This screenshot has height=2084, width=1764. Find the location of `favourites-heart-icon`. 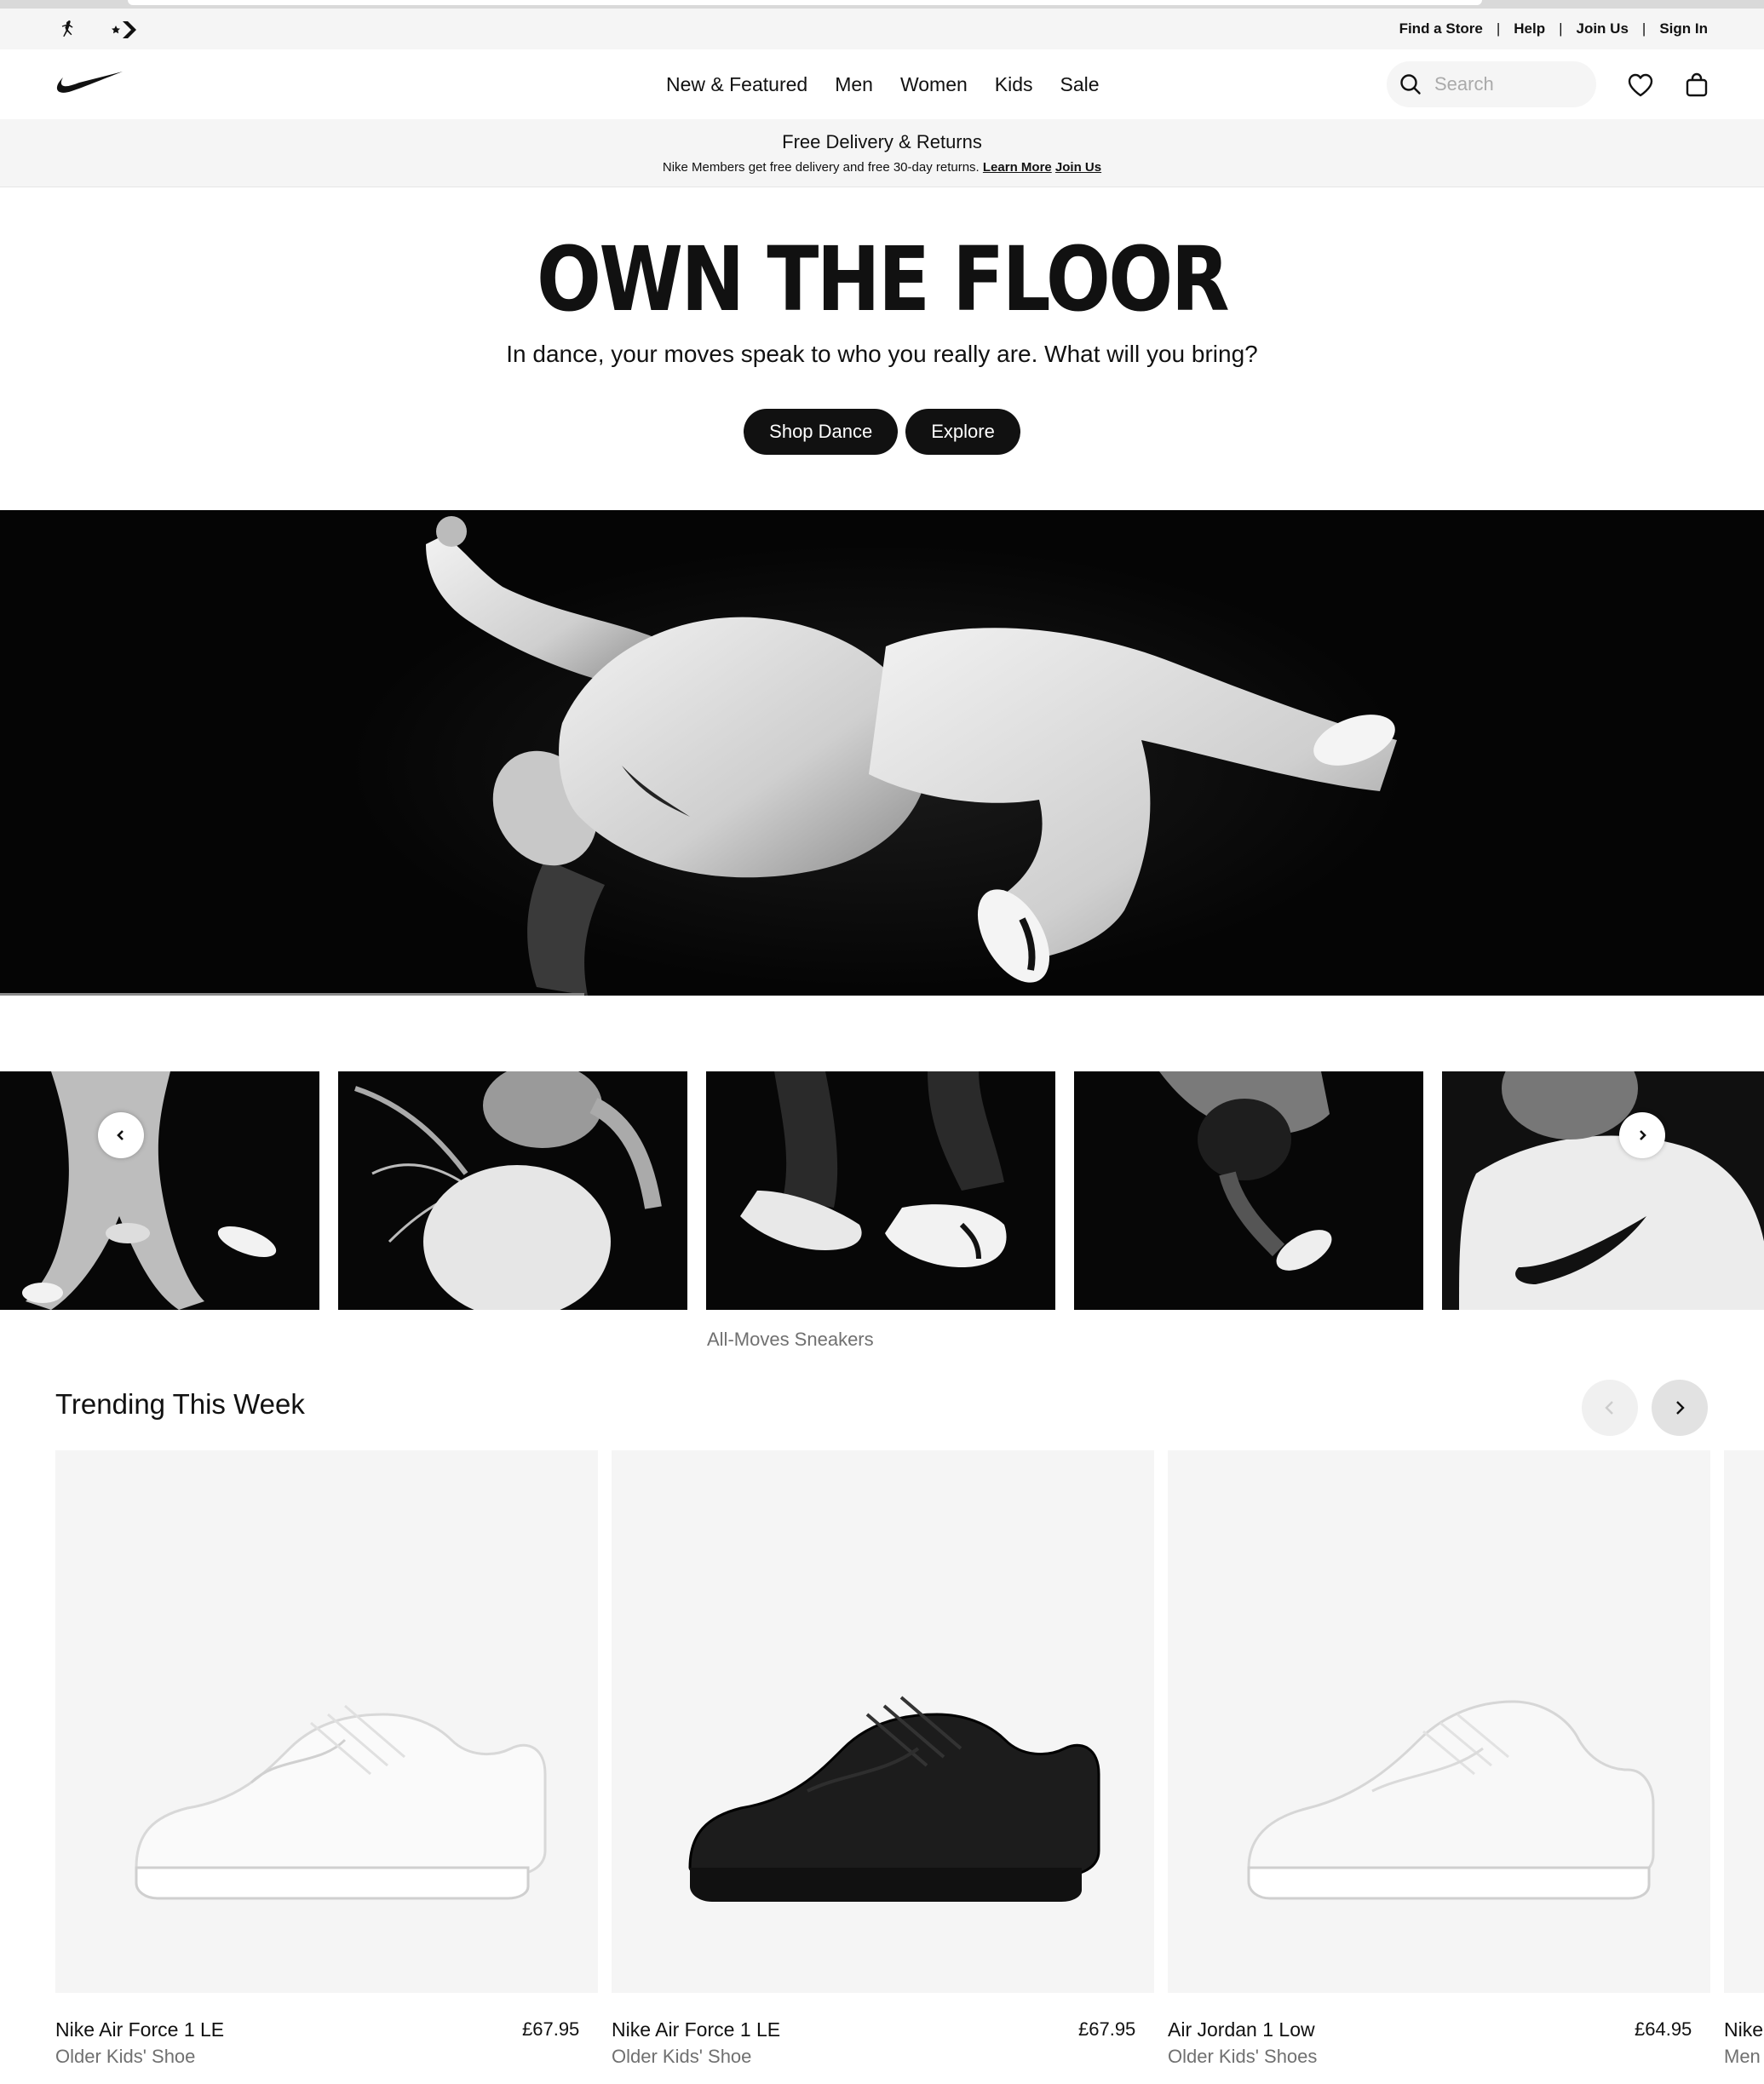

favourites-heart-icon is located at coordinates (1640, 85).